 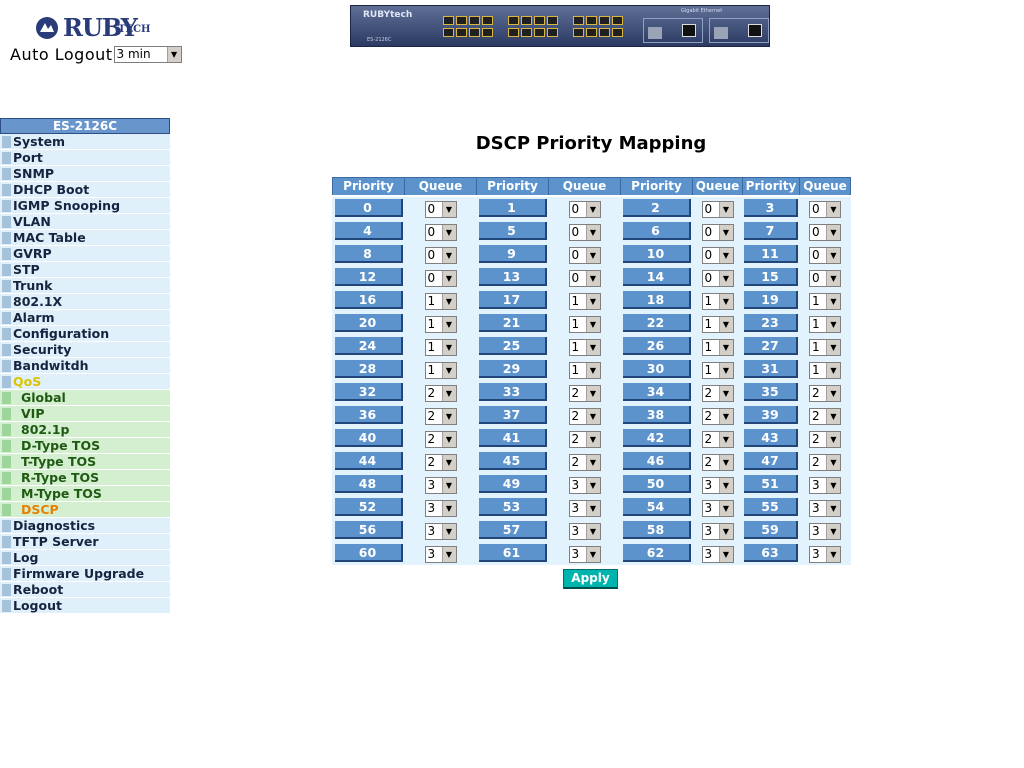 What do you see at coordinates (85, 158) in the screenshot?
I see `sidebar-item-port: Port` at bounding box center [85, 158].